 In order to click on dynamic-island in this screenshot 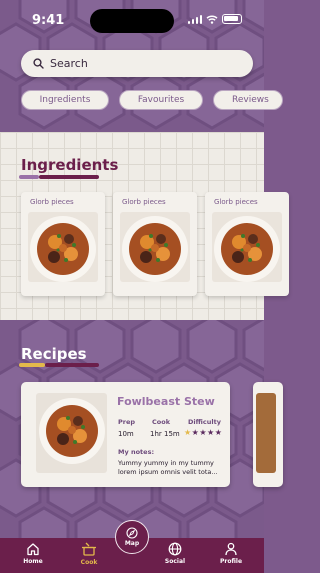, I will do `click(132, 21)`.